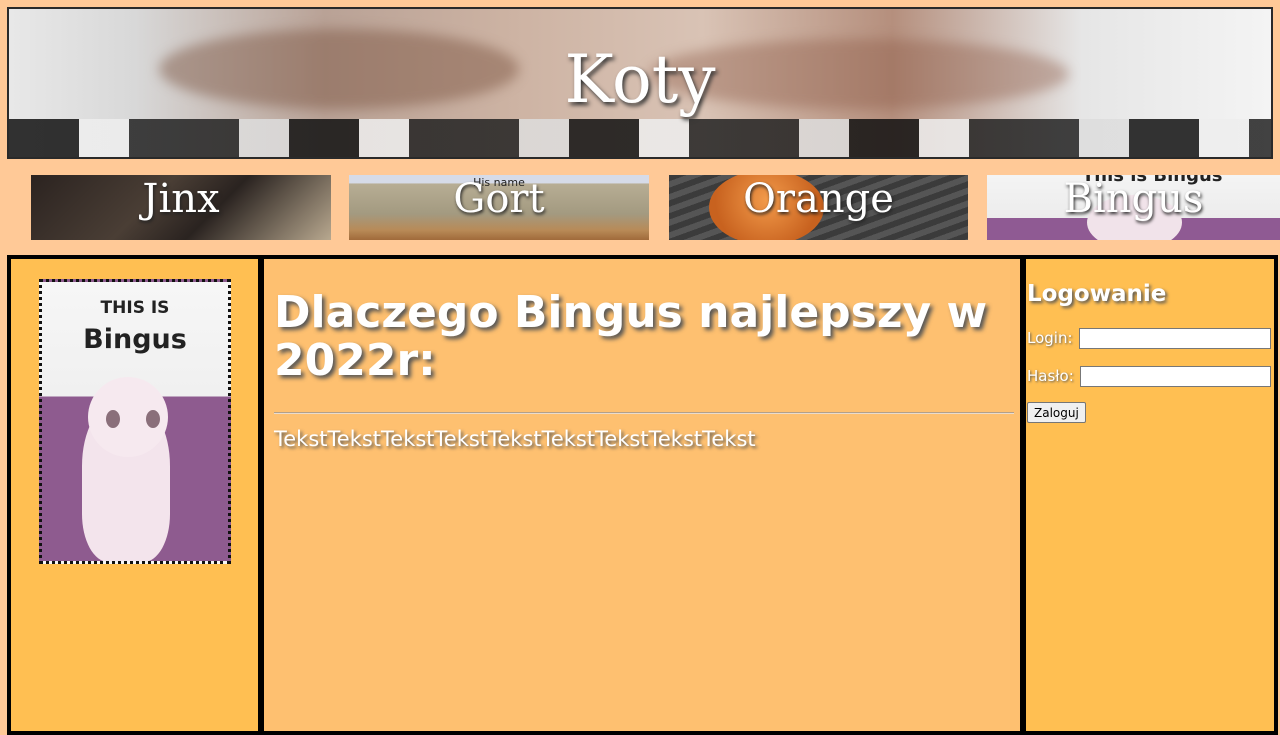 Image resolution: width=1280 pixels, height=735 pixels. I want to click on nav-item-jinx: Jinx, so click(181, 207).